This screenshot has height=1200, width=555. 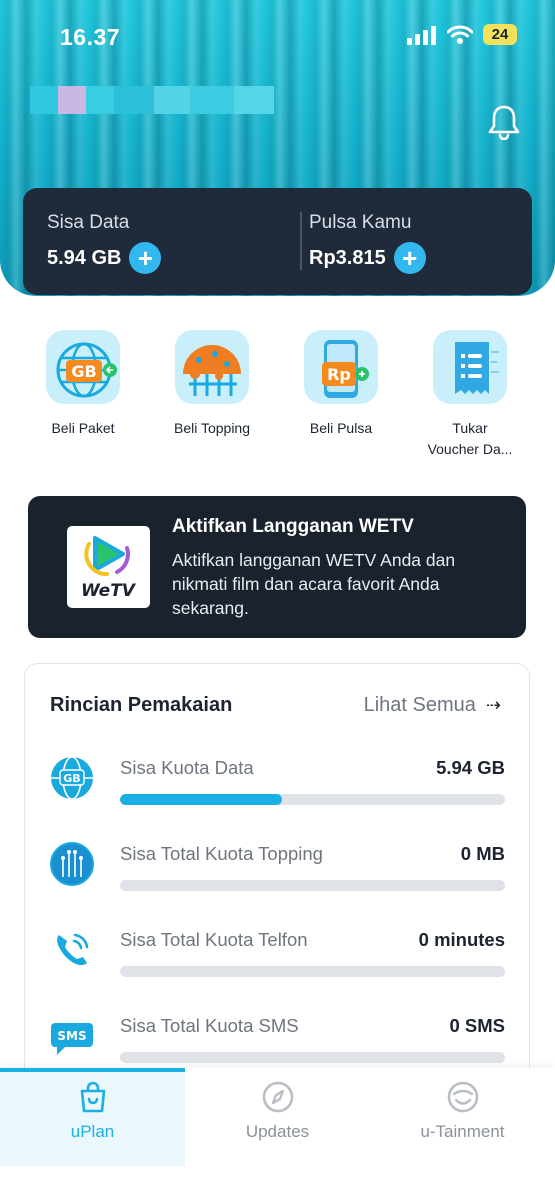 What do you see at coordinates (277, 1117) in the screenshot?
I see `nav-tab-updates: Updates` at bounding box center [277, 1117].